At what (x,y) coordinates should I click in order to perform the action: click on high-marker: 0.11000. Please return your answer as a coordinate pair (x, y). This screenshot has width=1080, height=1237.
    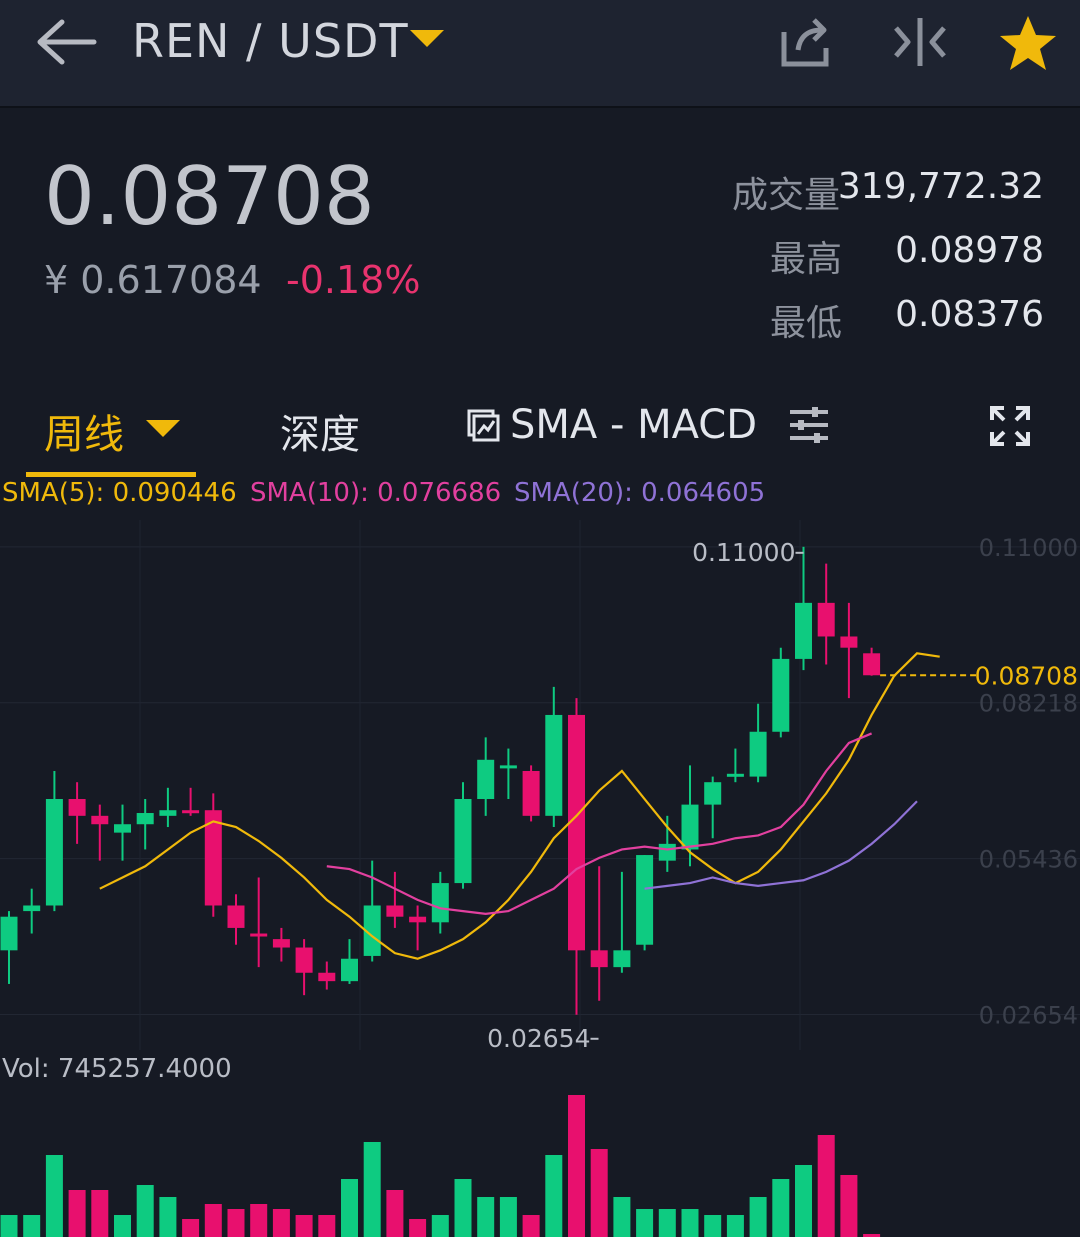
    Looking at the image, I should click on (743, 552).